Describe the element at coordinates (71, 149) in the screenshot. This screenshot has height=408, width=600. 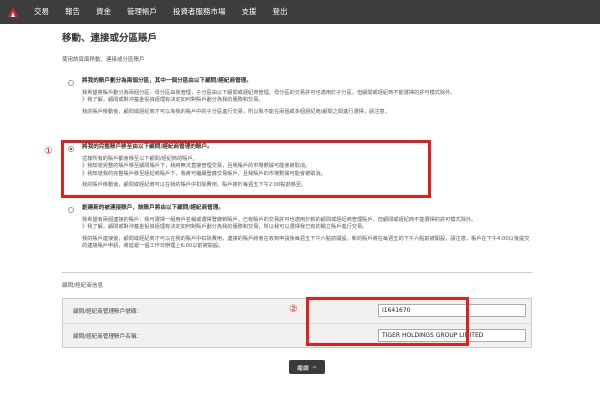
I see `option-move-full-account-radio` at that location.